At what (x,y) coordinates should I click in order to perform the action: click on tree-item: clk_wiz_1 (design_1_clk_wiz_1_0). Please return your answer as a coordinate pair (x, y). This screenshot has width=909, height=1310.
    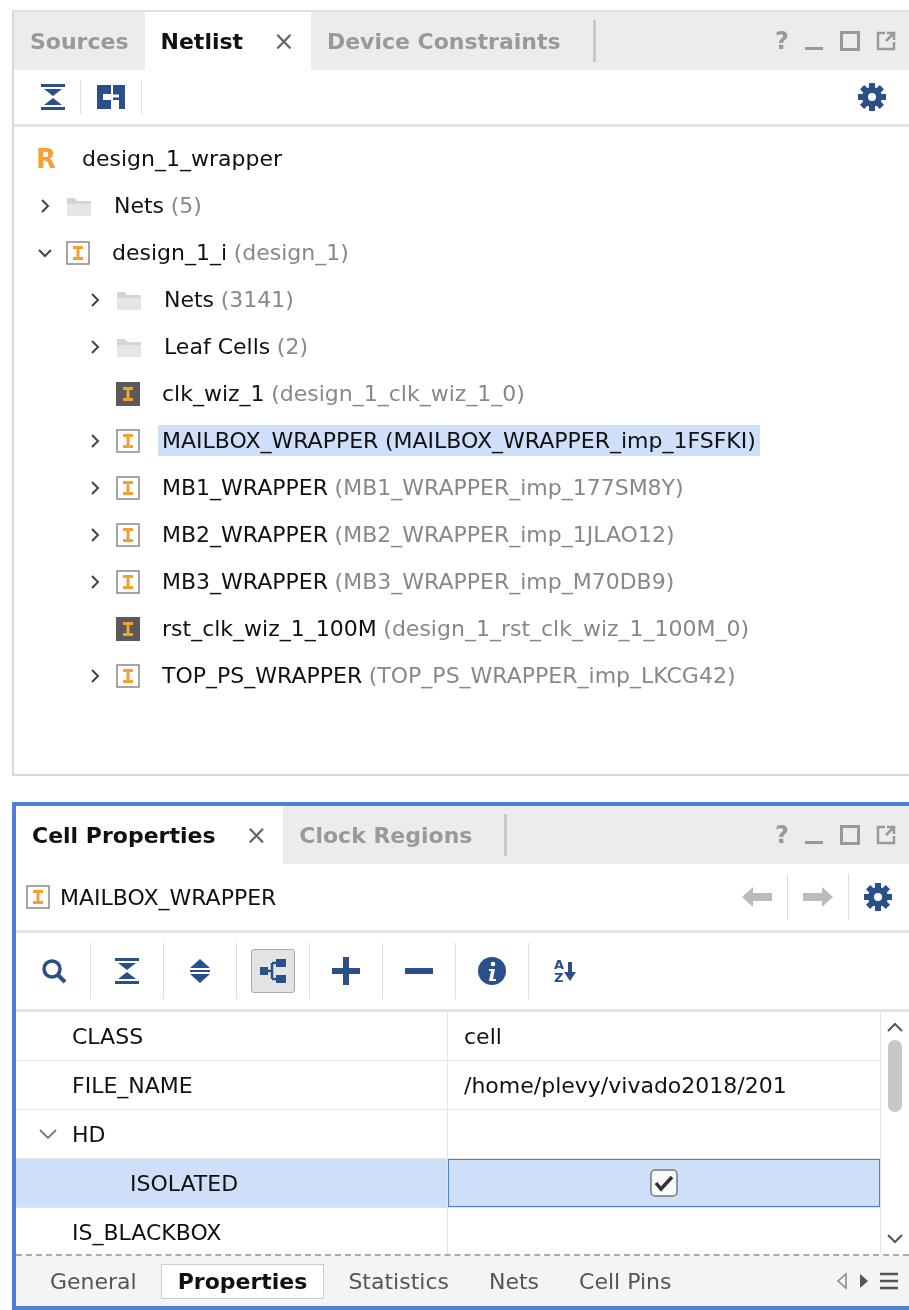
    Looking at the image, I should click on (343, 393).